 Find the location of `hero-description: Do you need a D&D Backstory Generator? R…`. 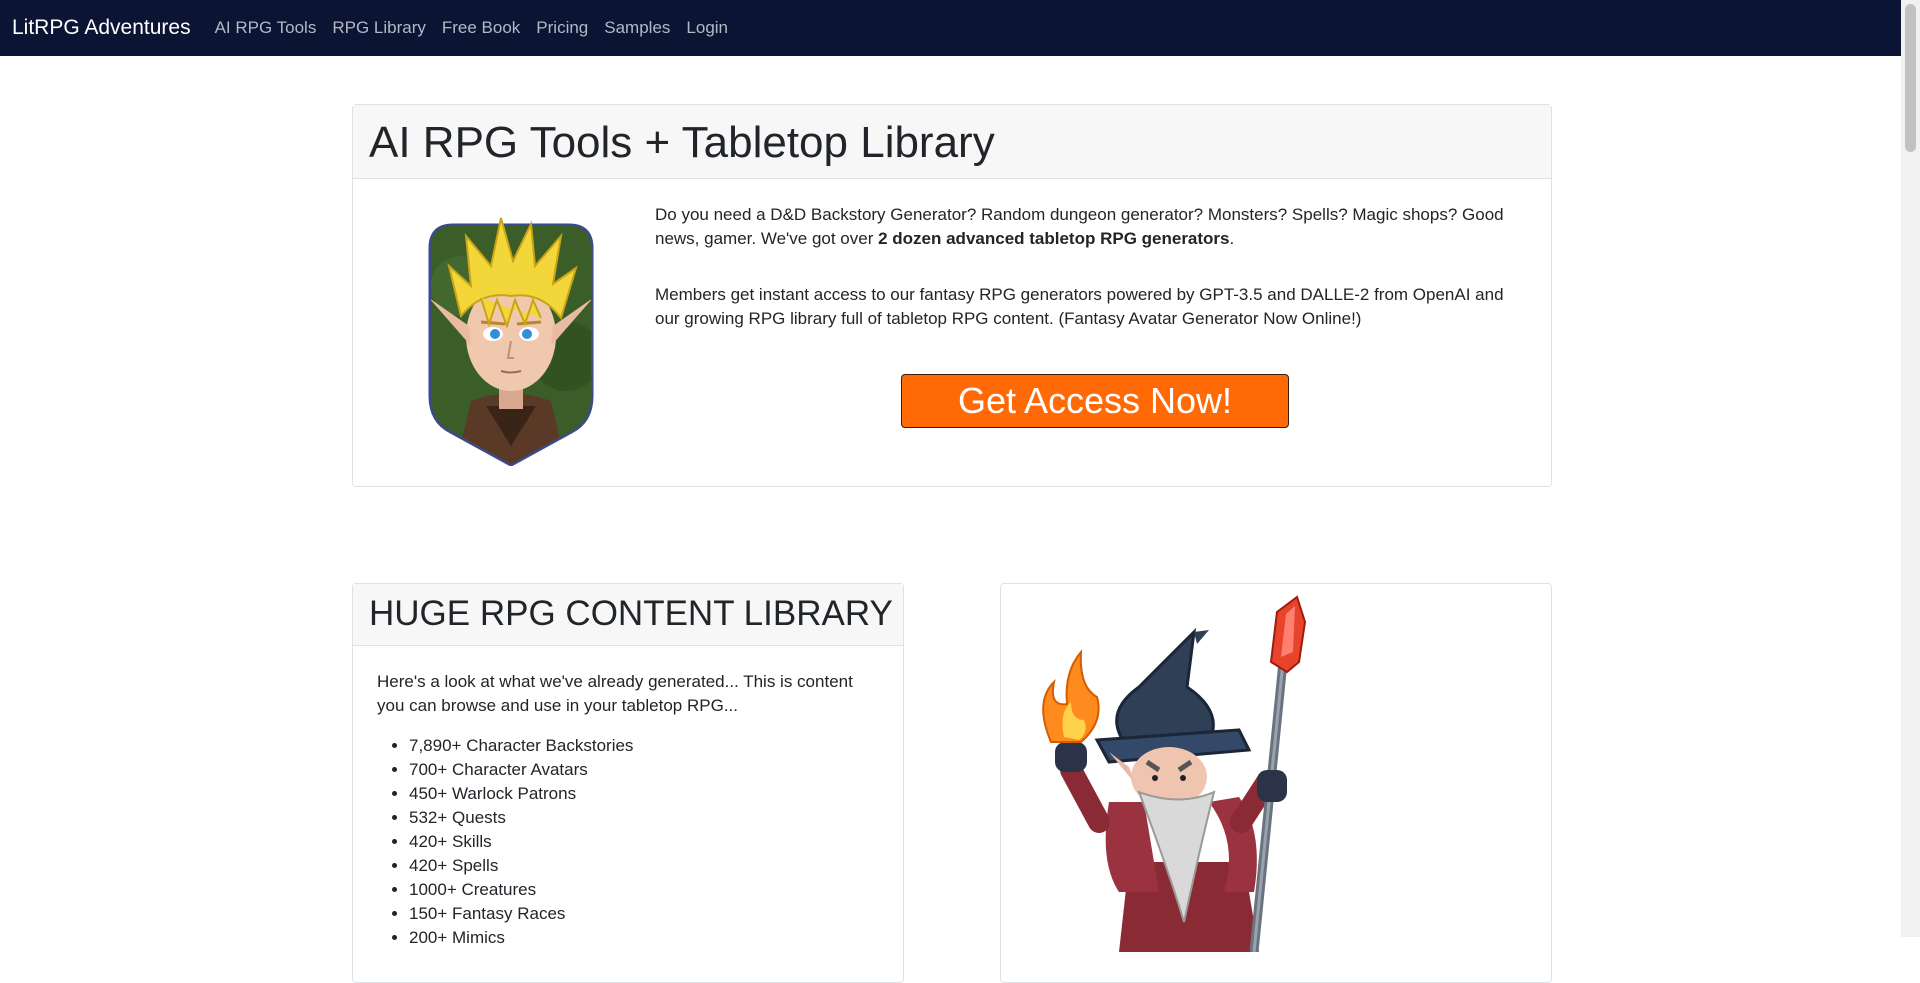

hero-description: Do you need a D&D Backstory Generator? R… is located at coordinates (1090, 283).